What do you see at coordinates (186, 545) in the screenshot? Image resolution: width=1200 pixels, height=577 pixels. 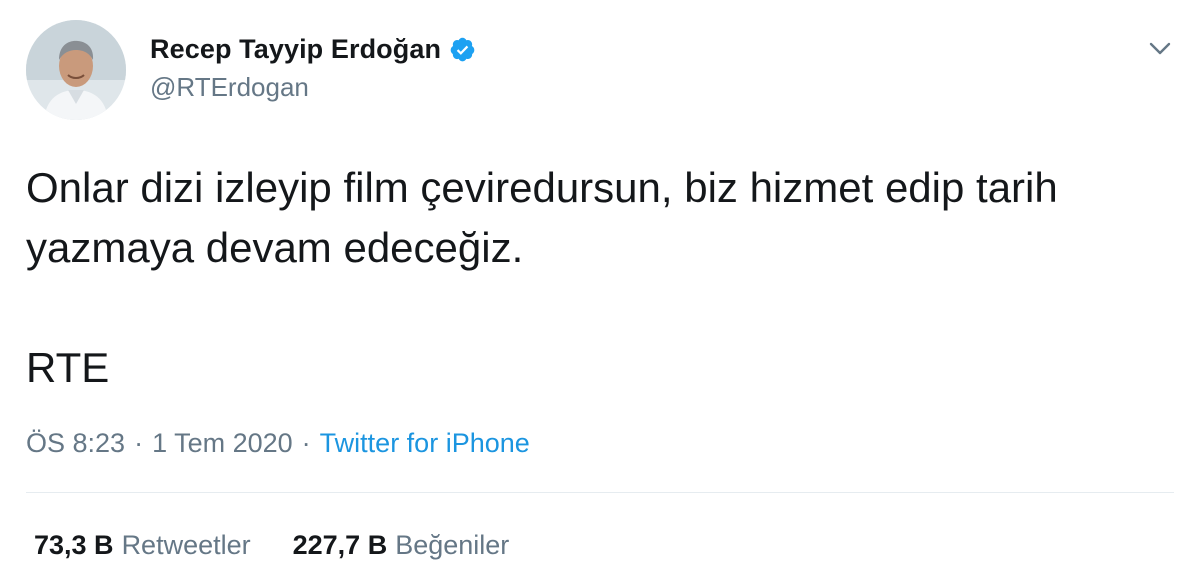 I see `retweets-label: Retweetler` at bounding box center [186, 545].